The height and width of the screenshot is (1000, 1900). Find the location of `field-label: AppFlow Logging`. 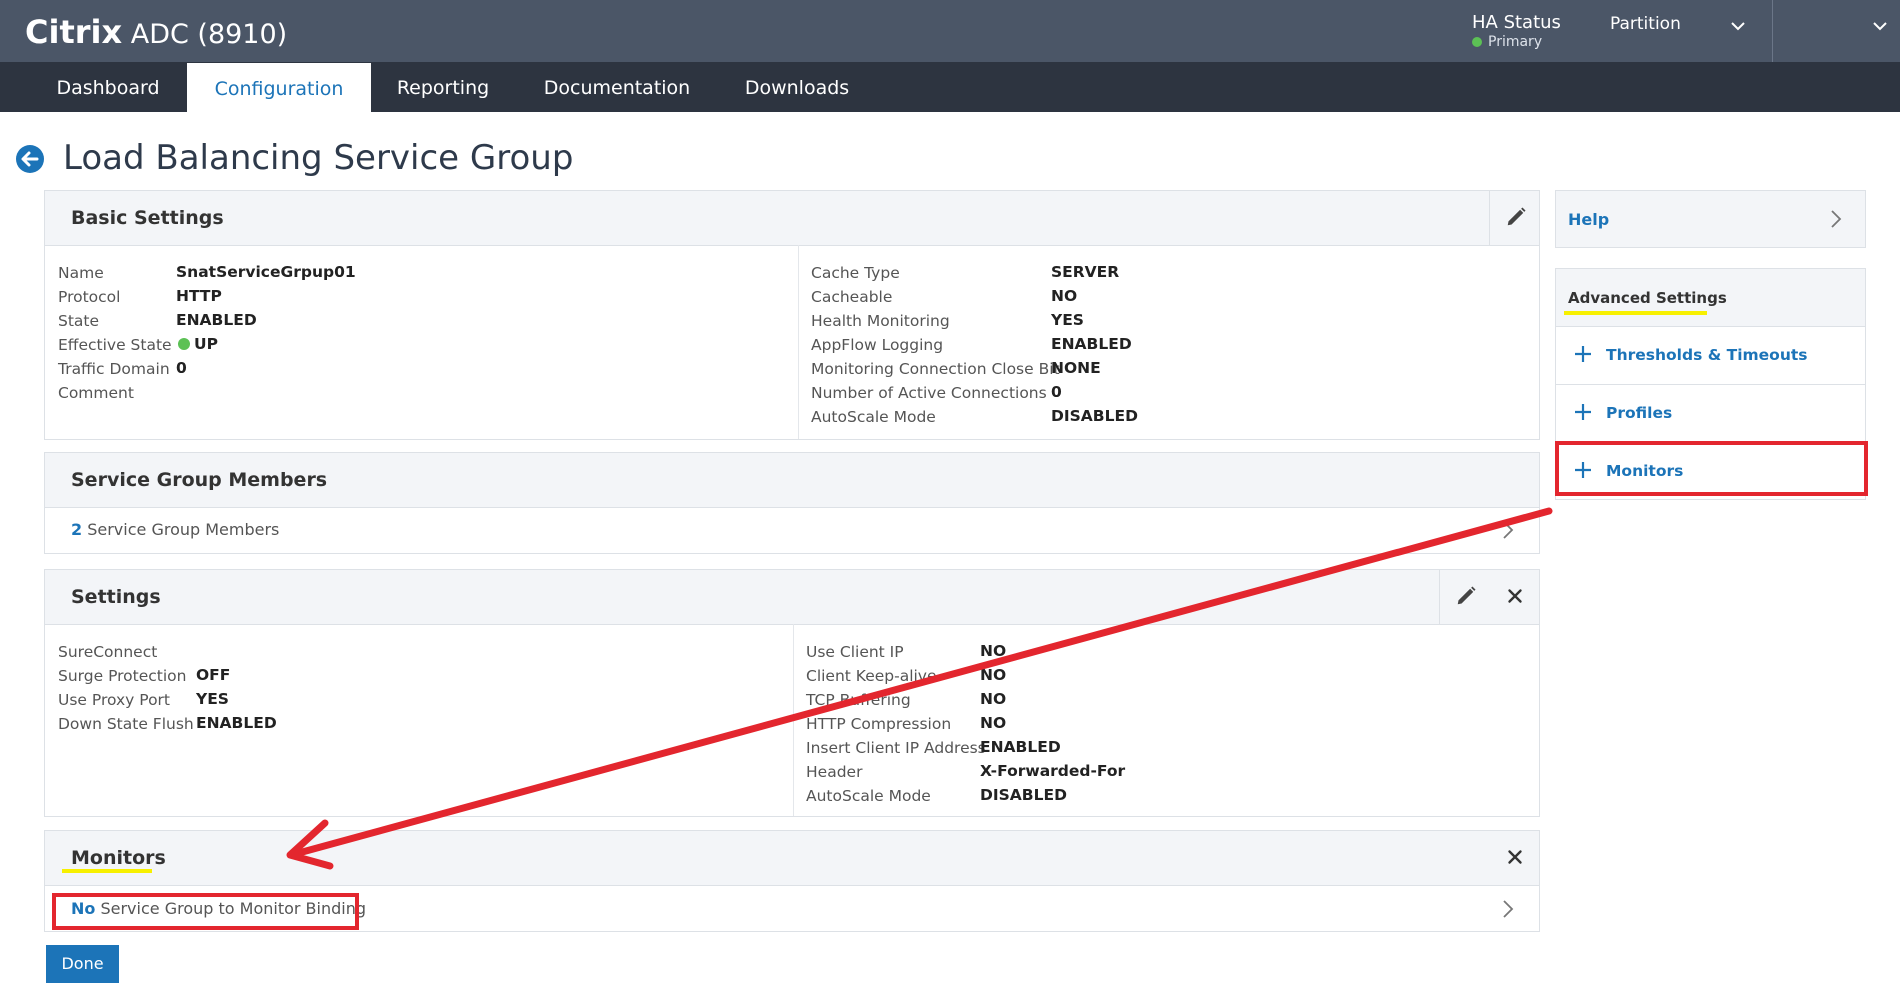

field-label: AppFlow Logging is located at coordinates (877, 345).